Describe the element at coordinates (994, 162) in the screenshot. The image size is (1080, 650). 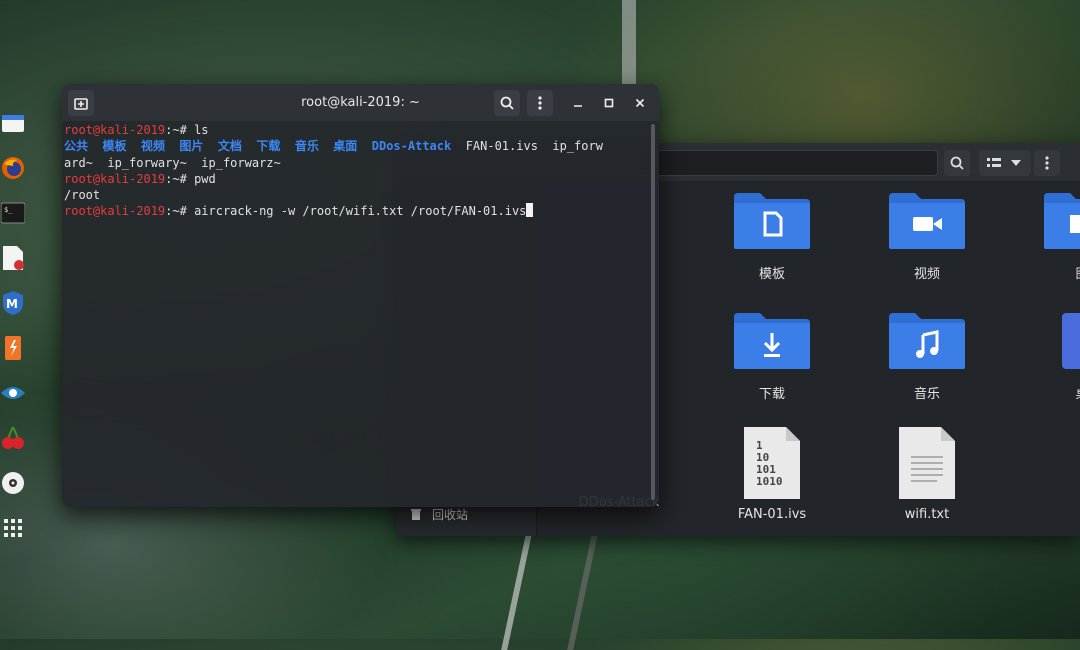
I see `list-view-icon` at that location.